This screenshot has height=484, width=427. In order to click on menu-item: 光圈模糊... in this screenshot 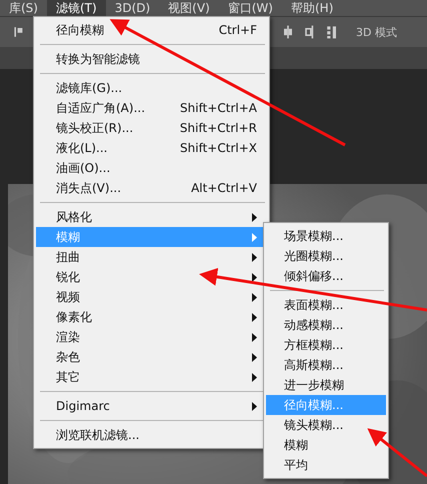, I will do `click(326, 256)`.